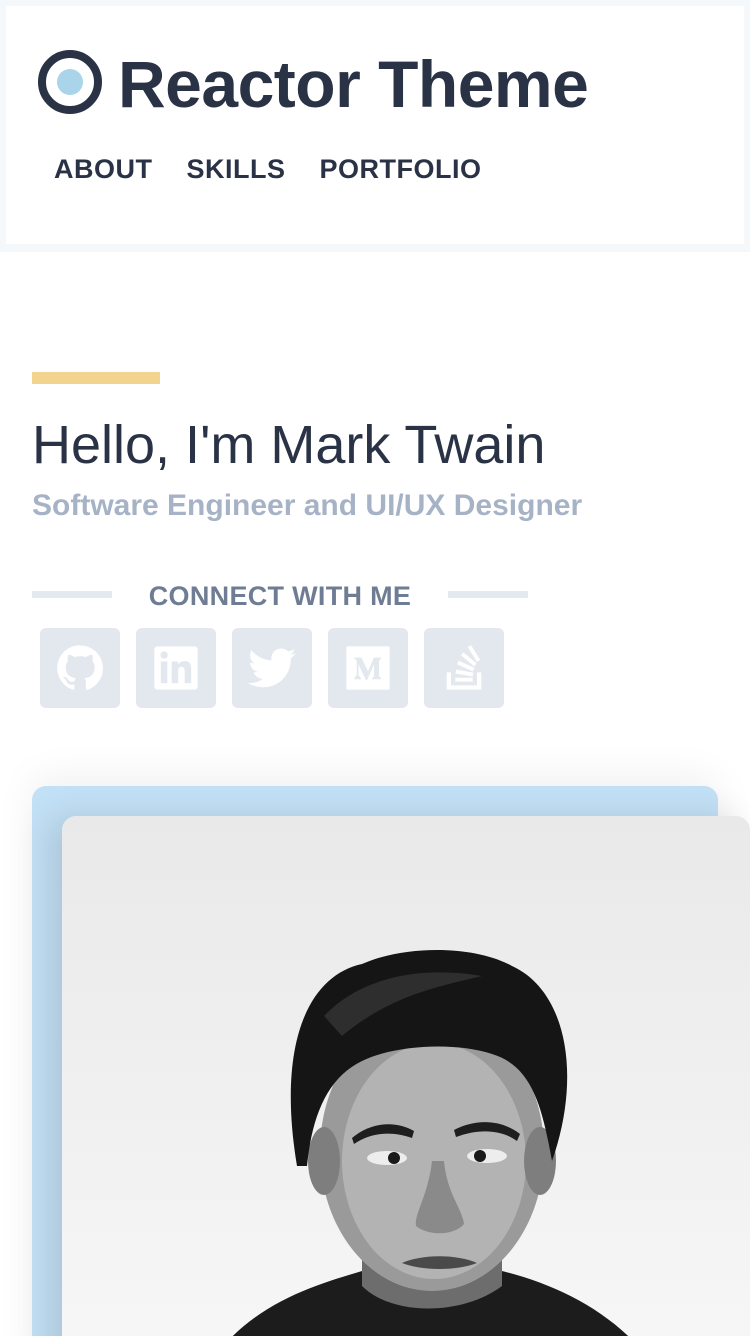 This screenshot has height=1336, width=750. I want to click on linkedin-link, so click(176, 668).